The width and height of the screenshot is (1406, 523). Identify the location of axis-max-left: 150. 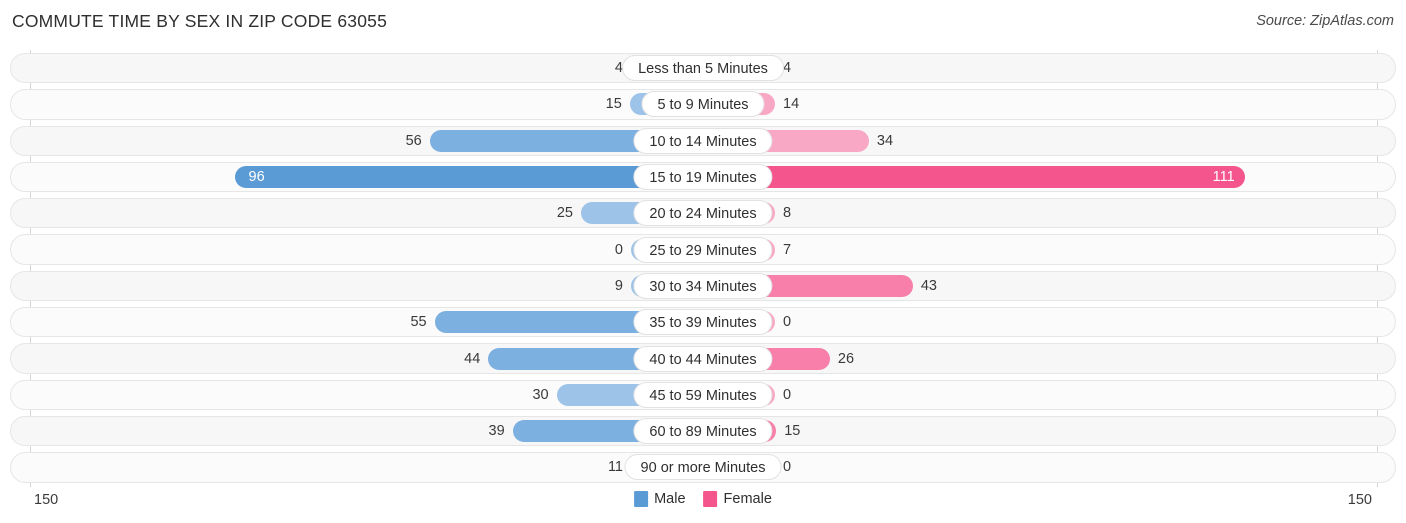
(46, 500).